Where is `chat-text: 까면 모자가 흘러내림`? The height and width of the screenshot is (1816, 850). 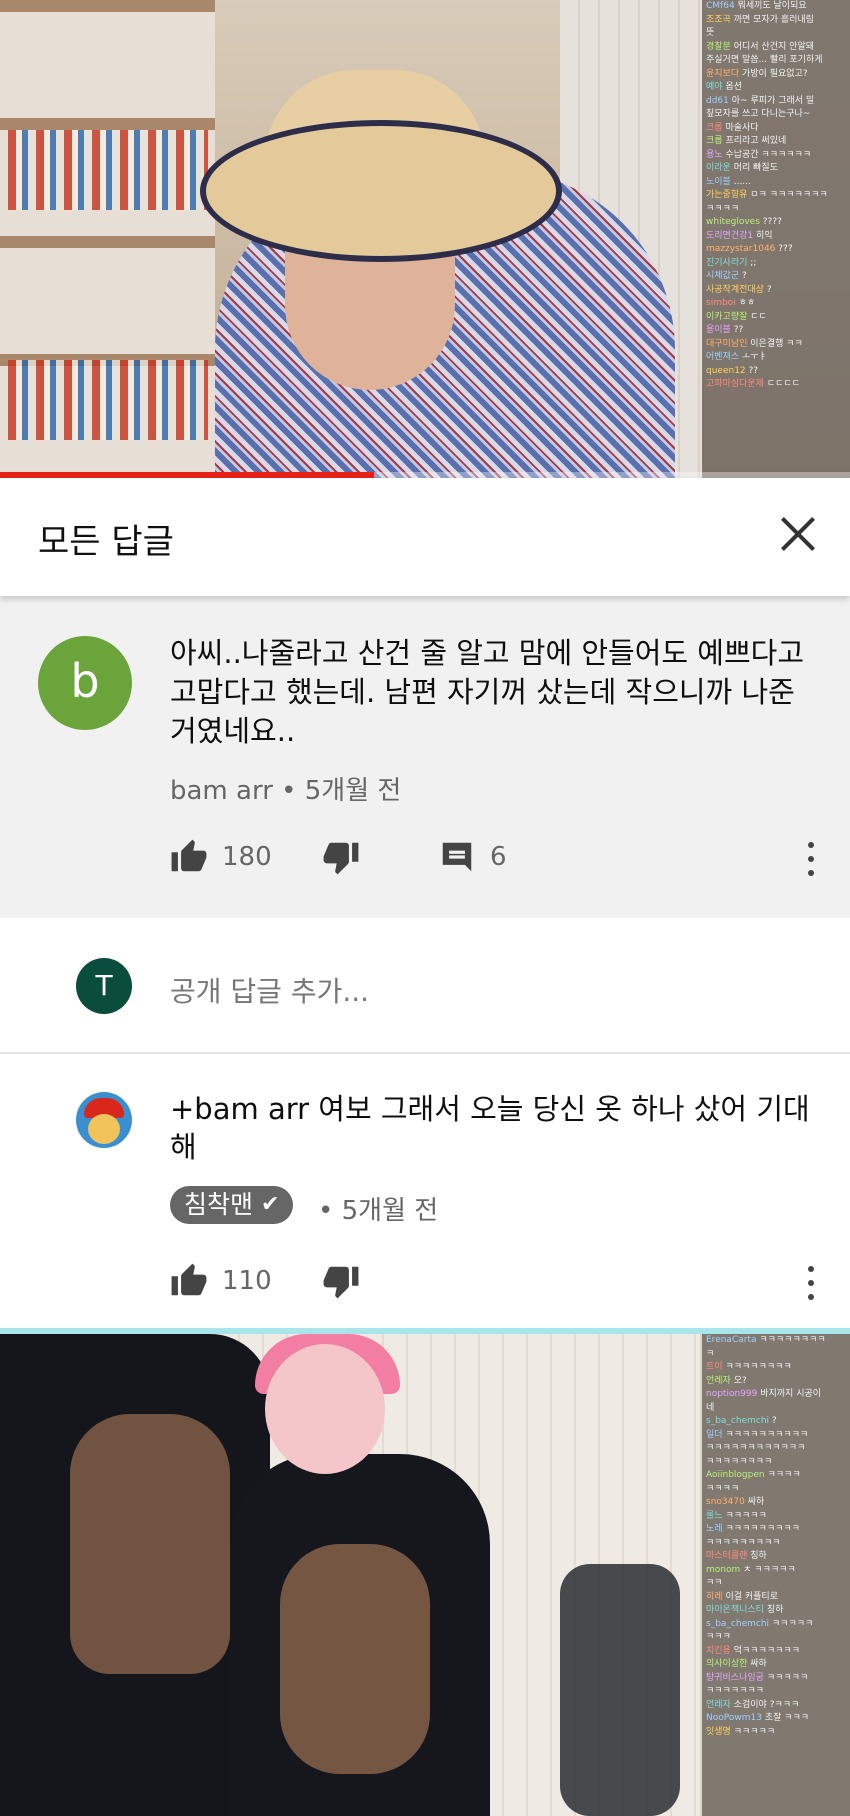 chat-text: 까면 모자가 흘러내림 is located at coordinates (773, 19).